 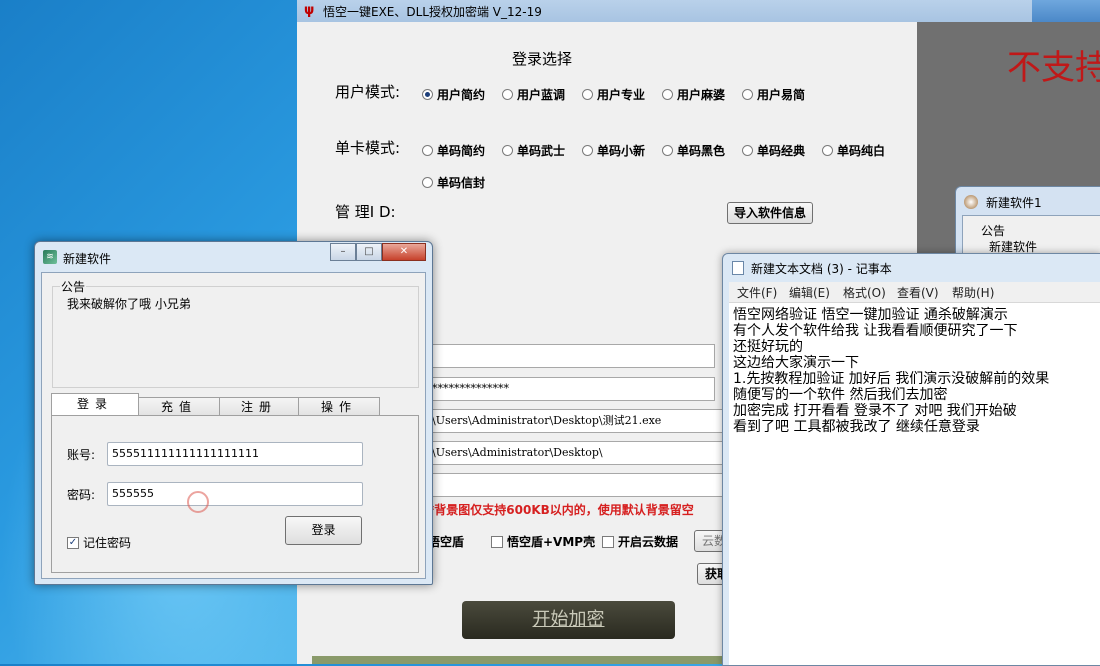 What do you see at coordinates (796, 363) in the screenshot?
I see `text-line: 这边给大家演示一下` at bounding box center [796, 363].